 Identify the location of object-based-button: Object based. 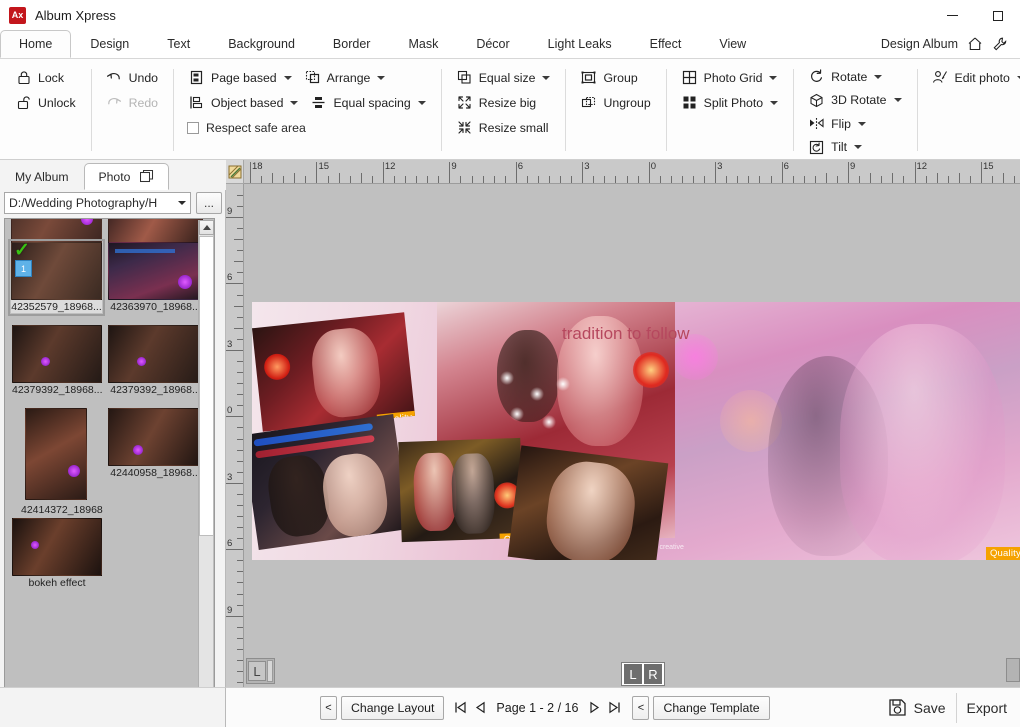
(243, 102).